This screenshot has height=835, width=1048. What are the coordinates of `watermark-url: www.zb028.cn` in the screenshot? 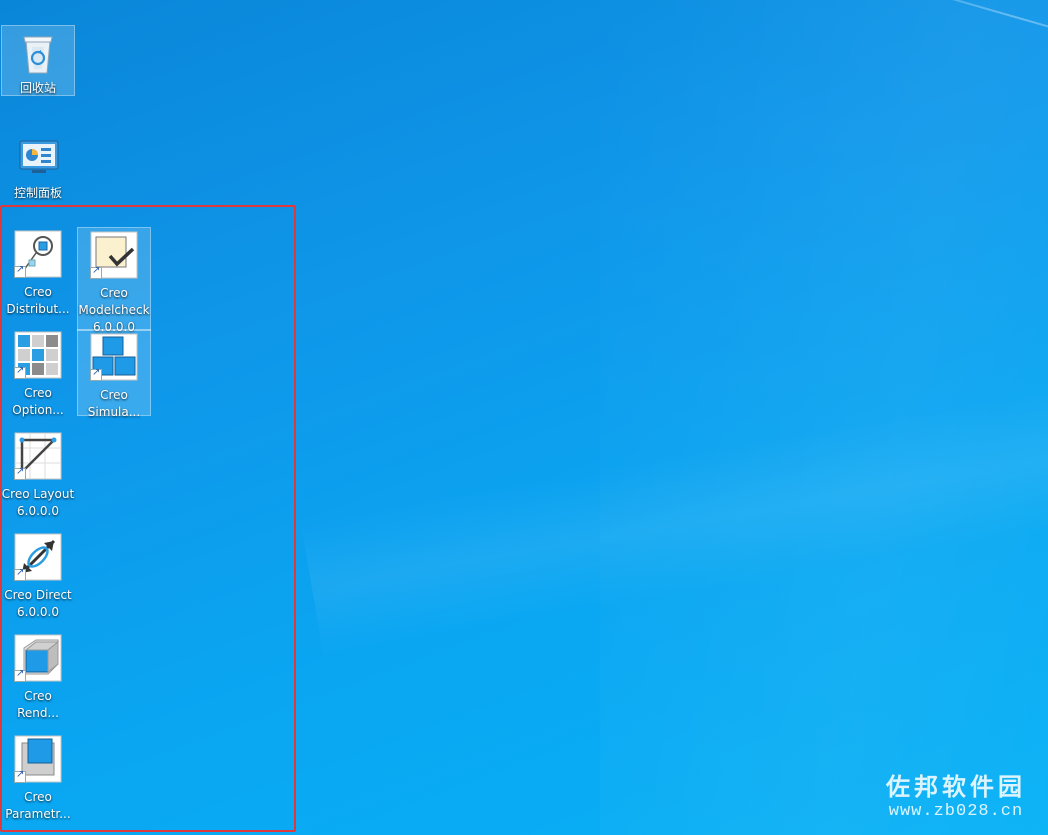 It's located at (956, 811).